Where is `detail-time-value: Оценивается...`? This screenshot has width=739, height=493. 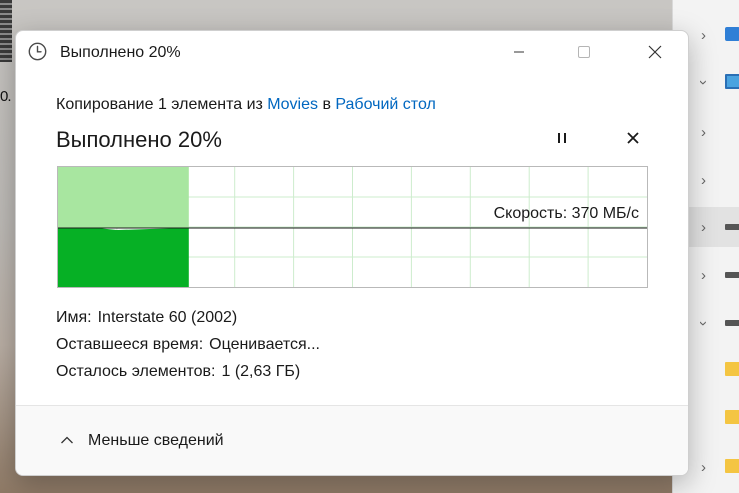 detail-time-value: Оценивается... is located at coordinates (264, 344).